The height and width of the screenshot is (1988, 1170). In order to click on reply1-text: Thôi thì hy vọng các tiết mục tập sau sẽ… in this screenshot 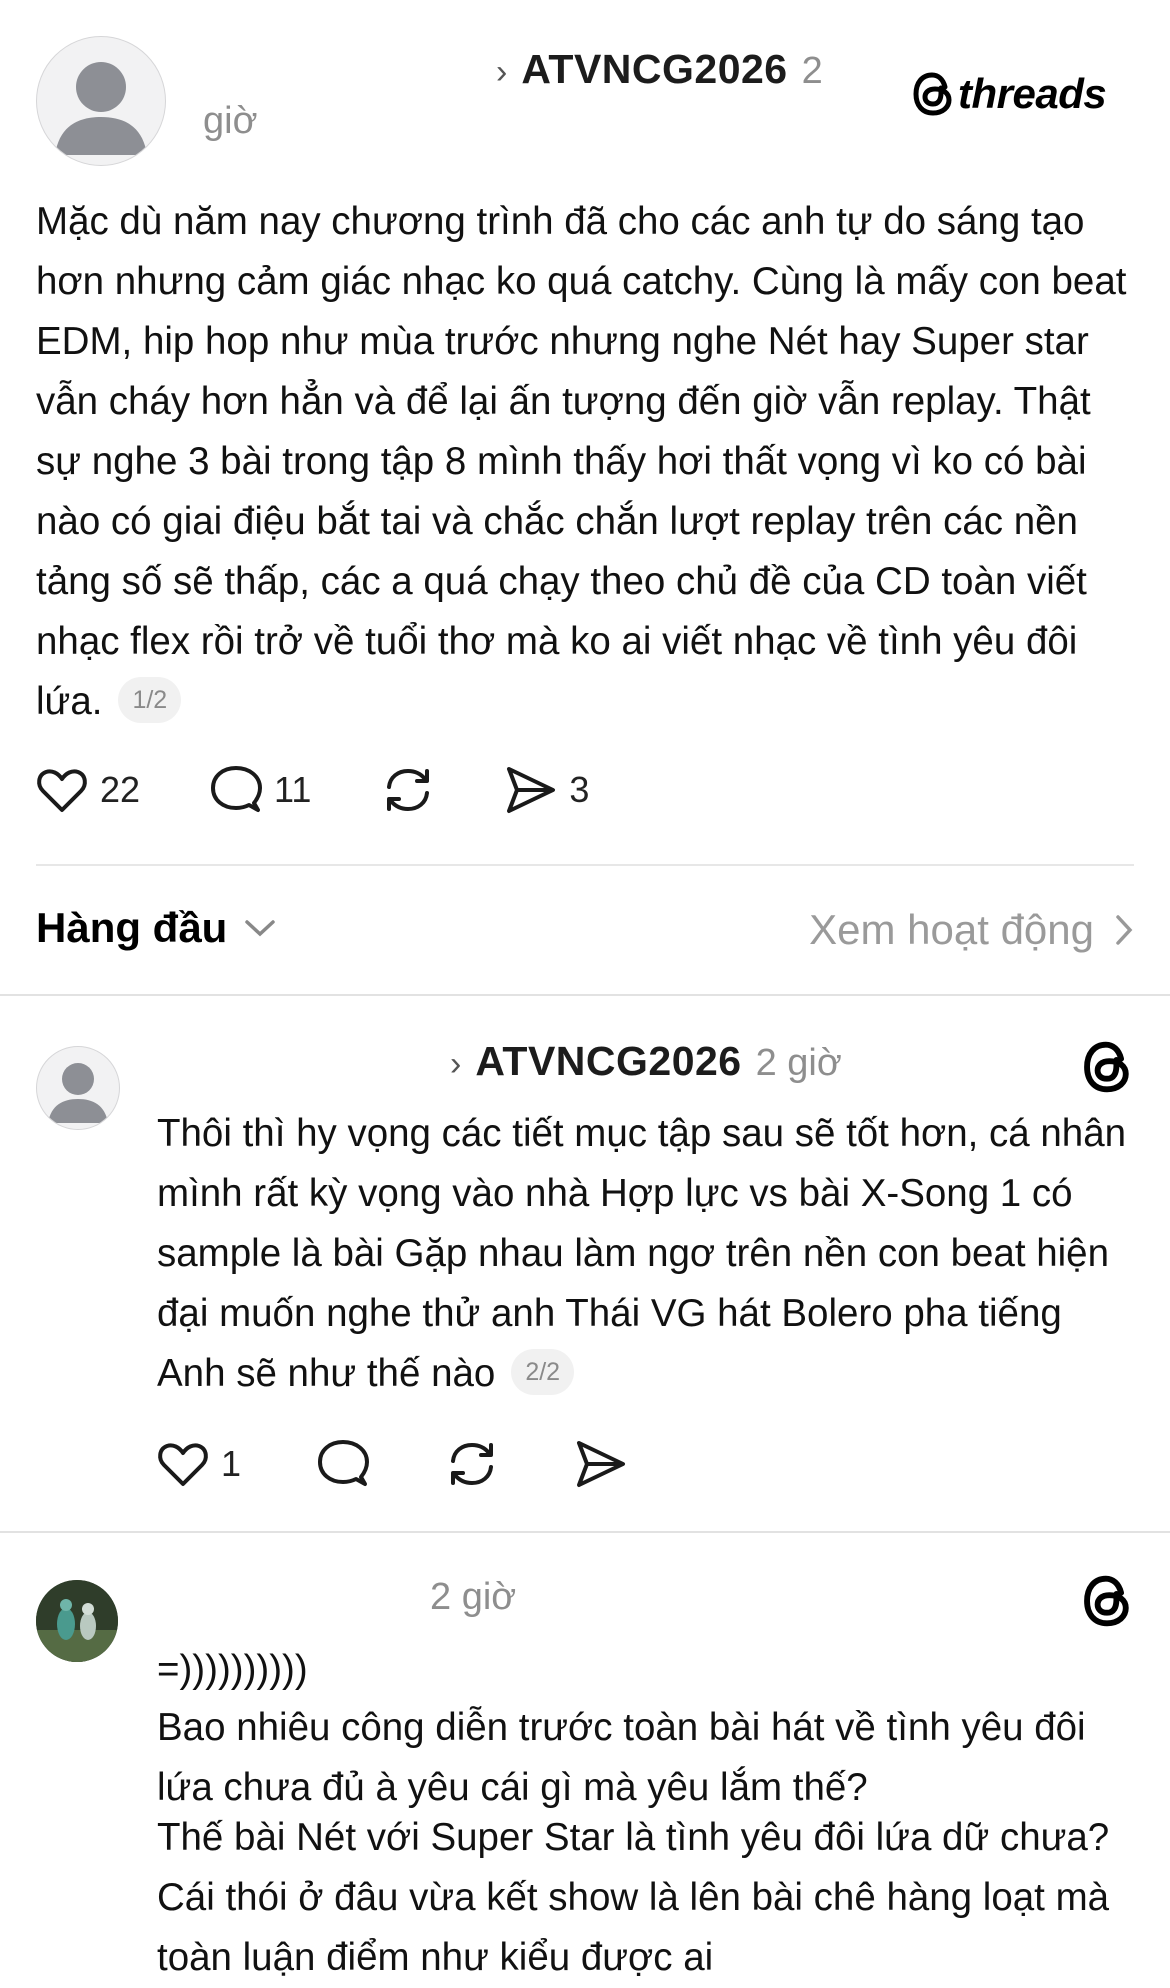, I will do `click(642, 1253)`.